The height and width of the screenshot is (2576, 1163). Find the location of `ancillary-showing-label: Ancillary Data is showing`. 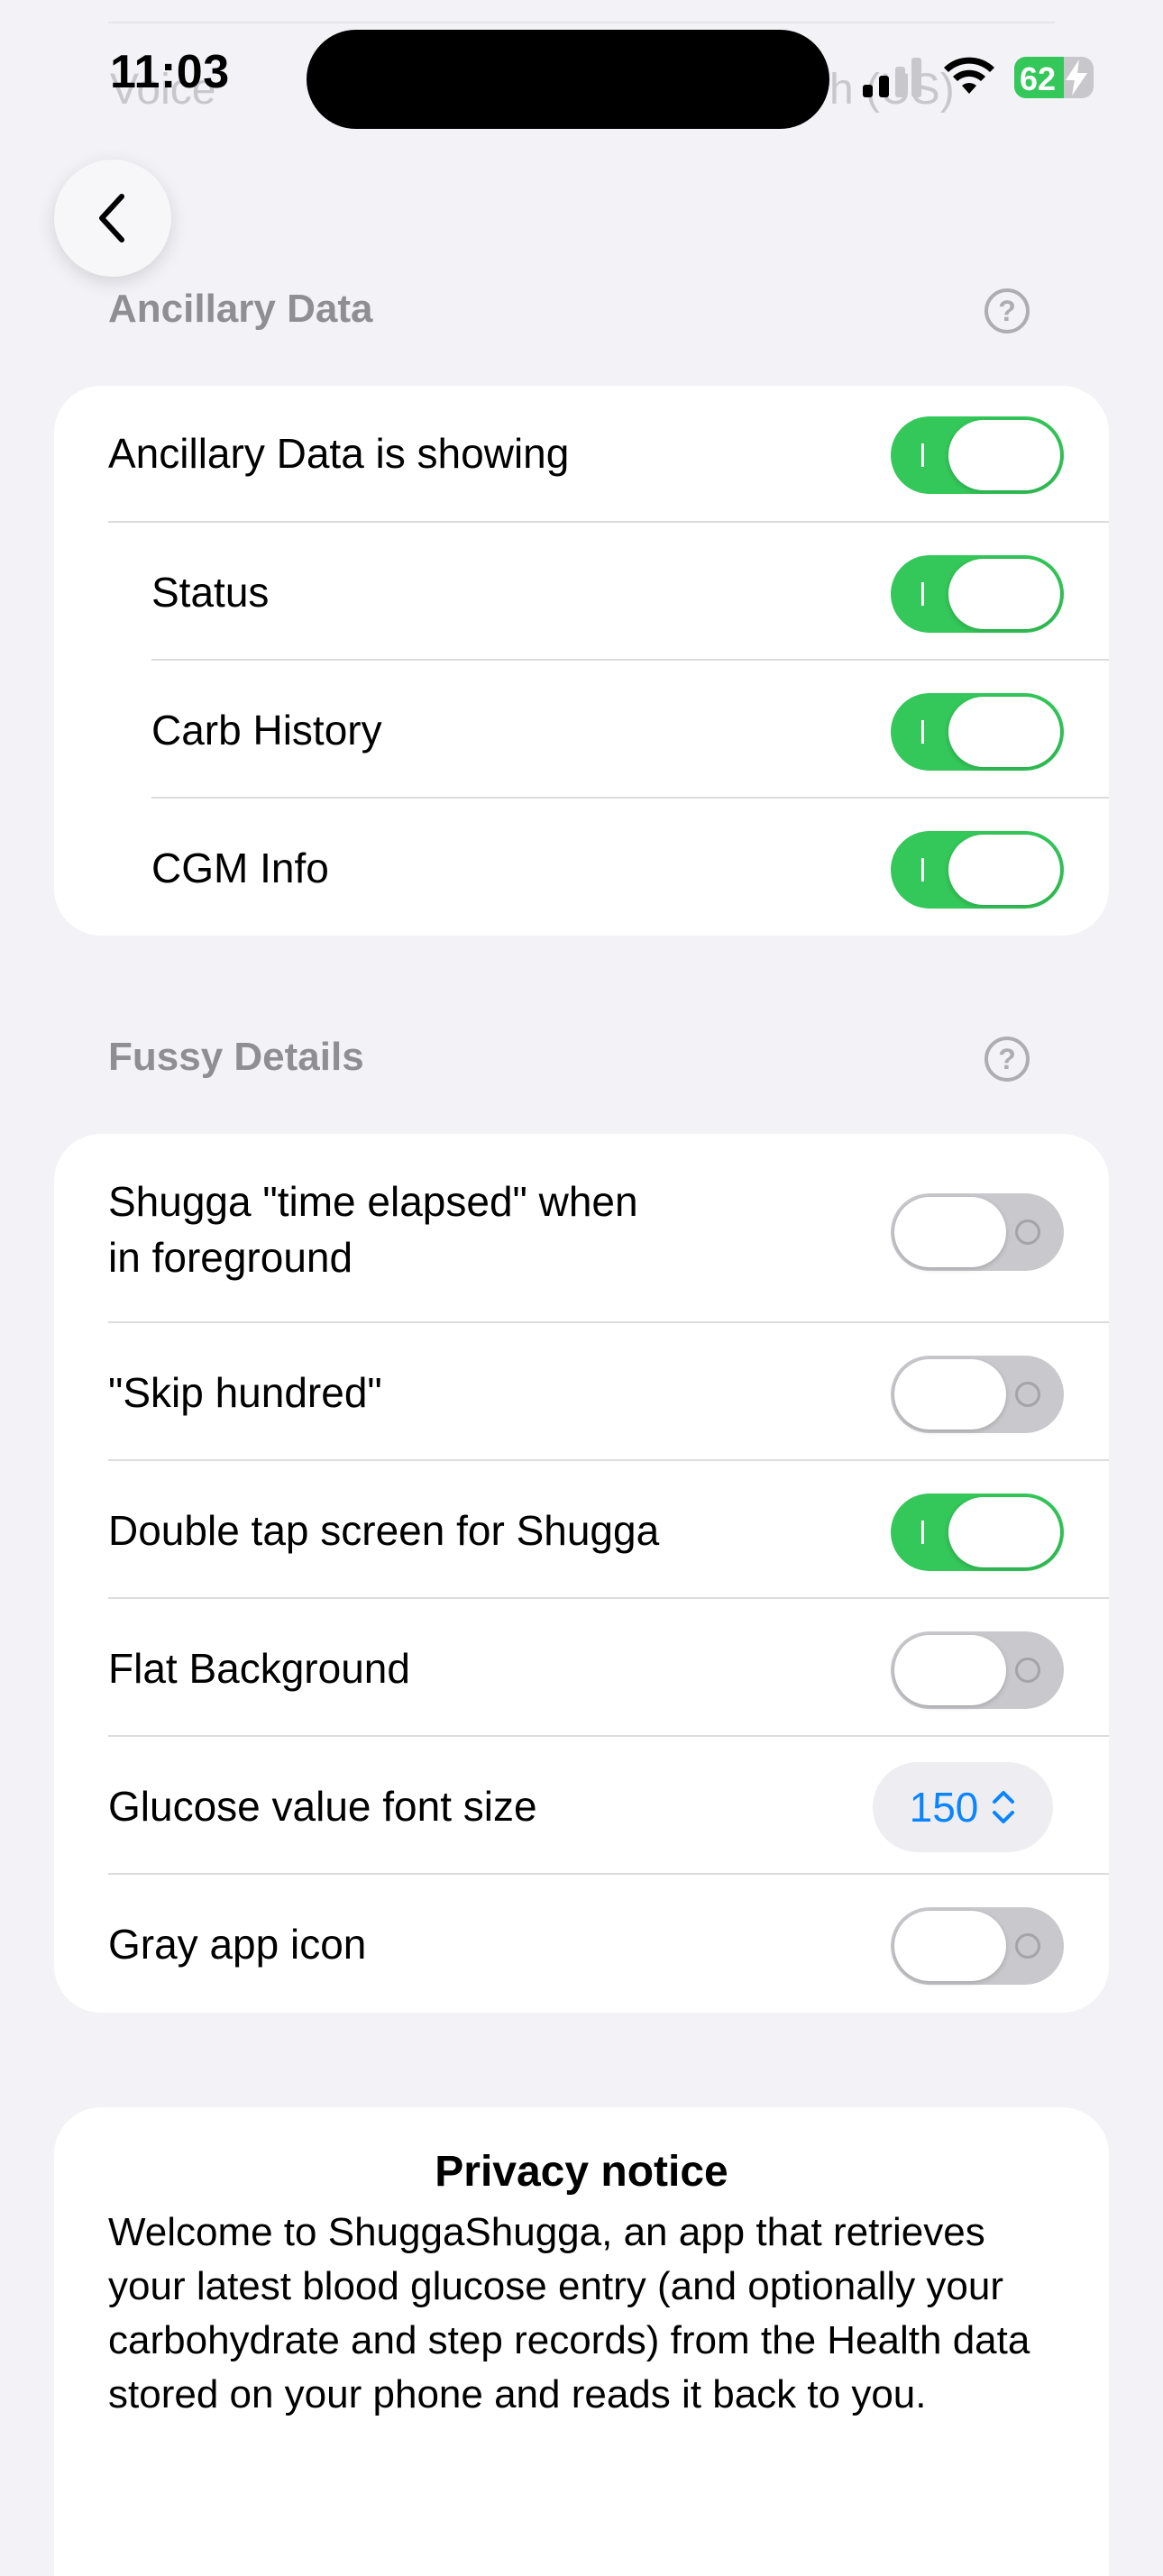

ancillary-showing-label: Ancillary Data is showing is located at coordinates (339, 453).